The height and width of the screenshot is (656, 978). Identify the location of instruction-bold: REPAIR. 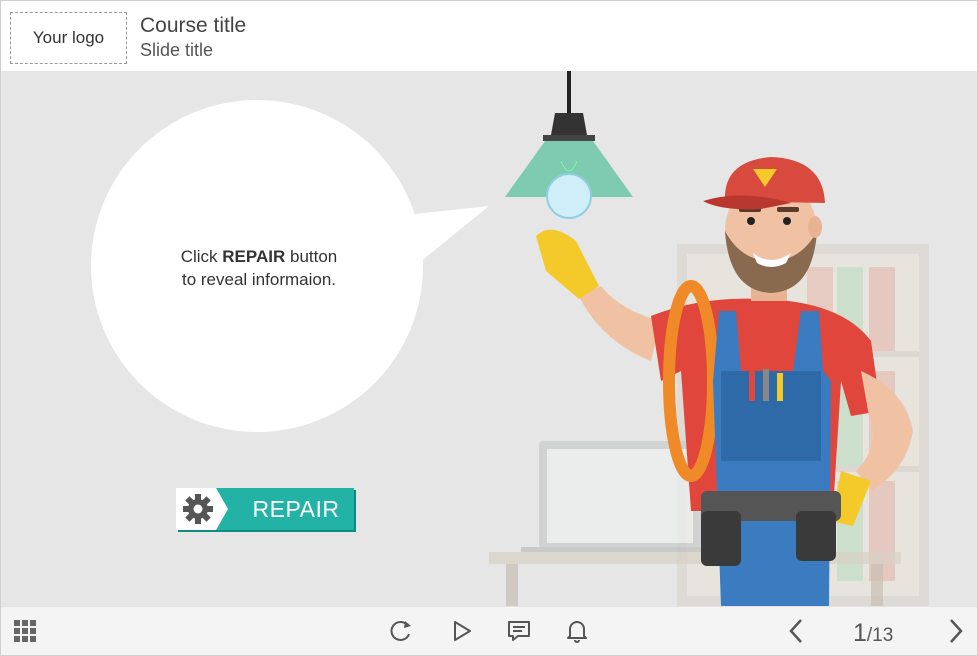
(254, 256).